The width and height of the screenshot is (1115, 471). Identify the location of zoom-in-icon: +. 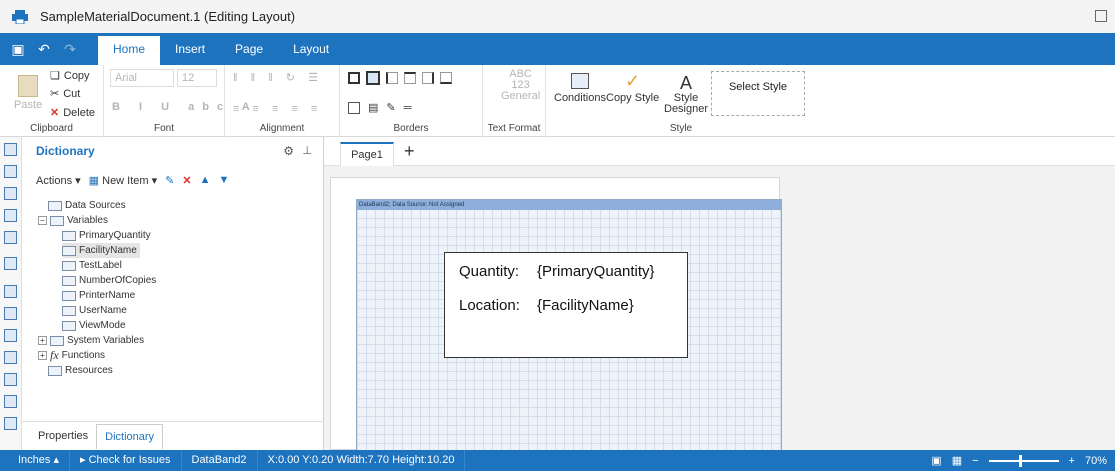
(1072, 461).